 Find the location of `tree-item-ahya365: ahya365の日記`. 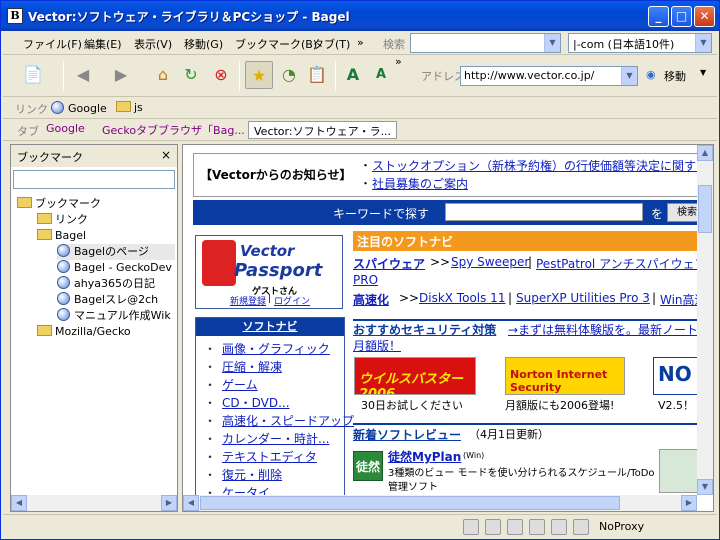

tree-item-ahya365: ahya365の日記 is located at coordinates (106, 284).